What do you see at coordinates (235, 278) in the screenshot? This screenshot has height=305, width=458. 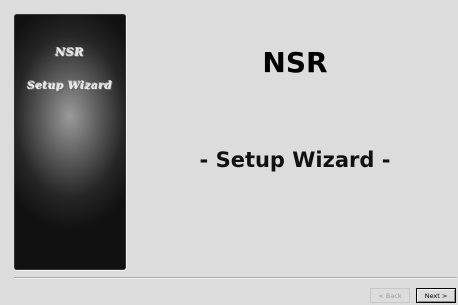 I see `button-bar-separator` at bounding box center [235, 278].